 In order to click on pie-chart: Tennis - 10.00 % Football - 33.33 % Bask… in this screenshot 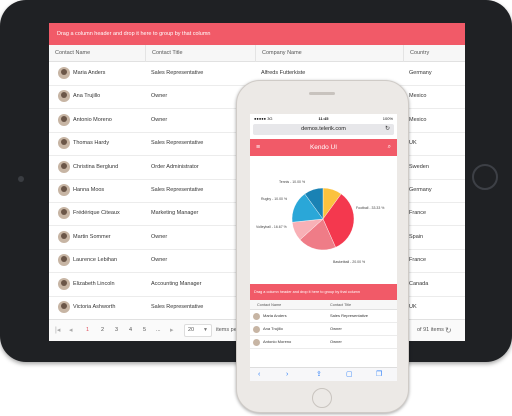, I will do `click(323, 220)`.